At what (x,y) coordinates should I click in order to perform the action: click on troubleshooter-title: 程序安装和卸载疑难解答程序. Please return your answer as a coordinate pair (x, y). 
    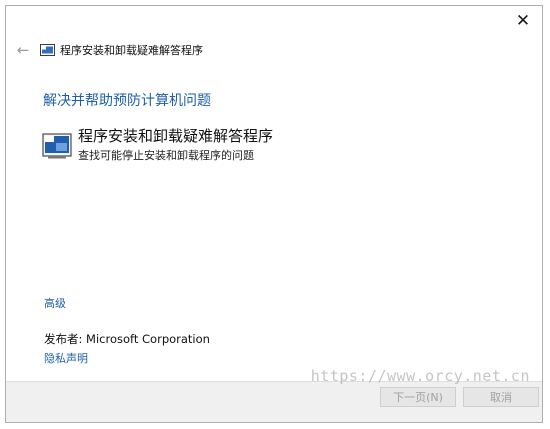
    Looking at the image, I should click on (176, 136).